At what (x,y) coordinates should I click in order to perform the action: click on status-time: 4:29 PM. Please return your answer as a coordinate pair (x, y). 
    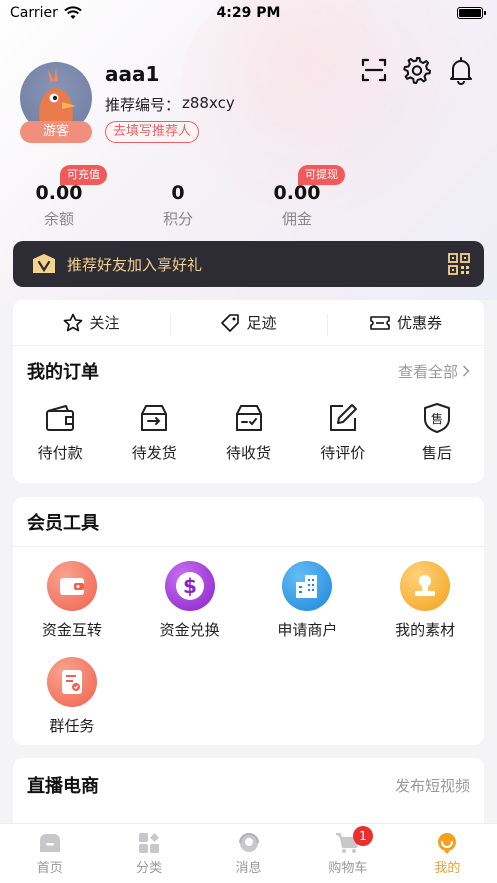
    Looking at the image, I should click on (248, 13).